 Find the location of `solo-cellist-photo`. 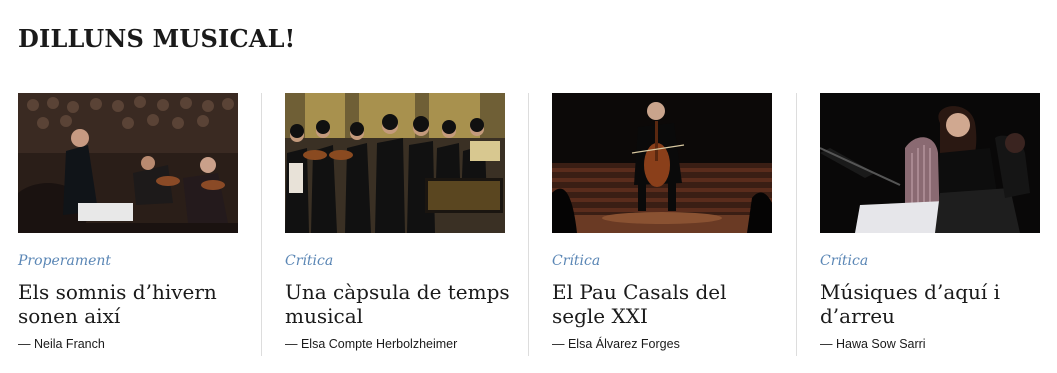

solo-cellist-photo is located at coordinates (662, 163).